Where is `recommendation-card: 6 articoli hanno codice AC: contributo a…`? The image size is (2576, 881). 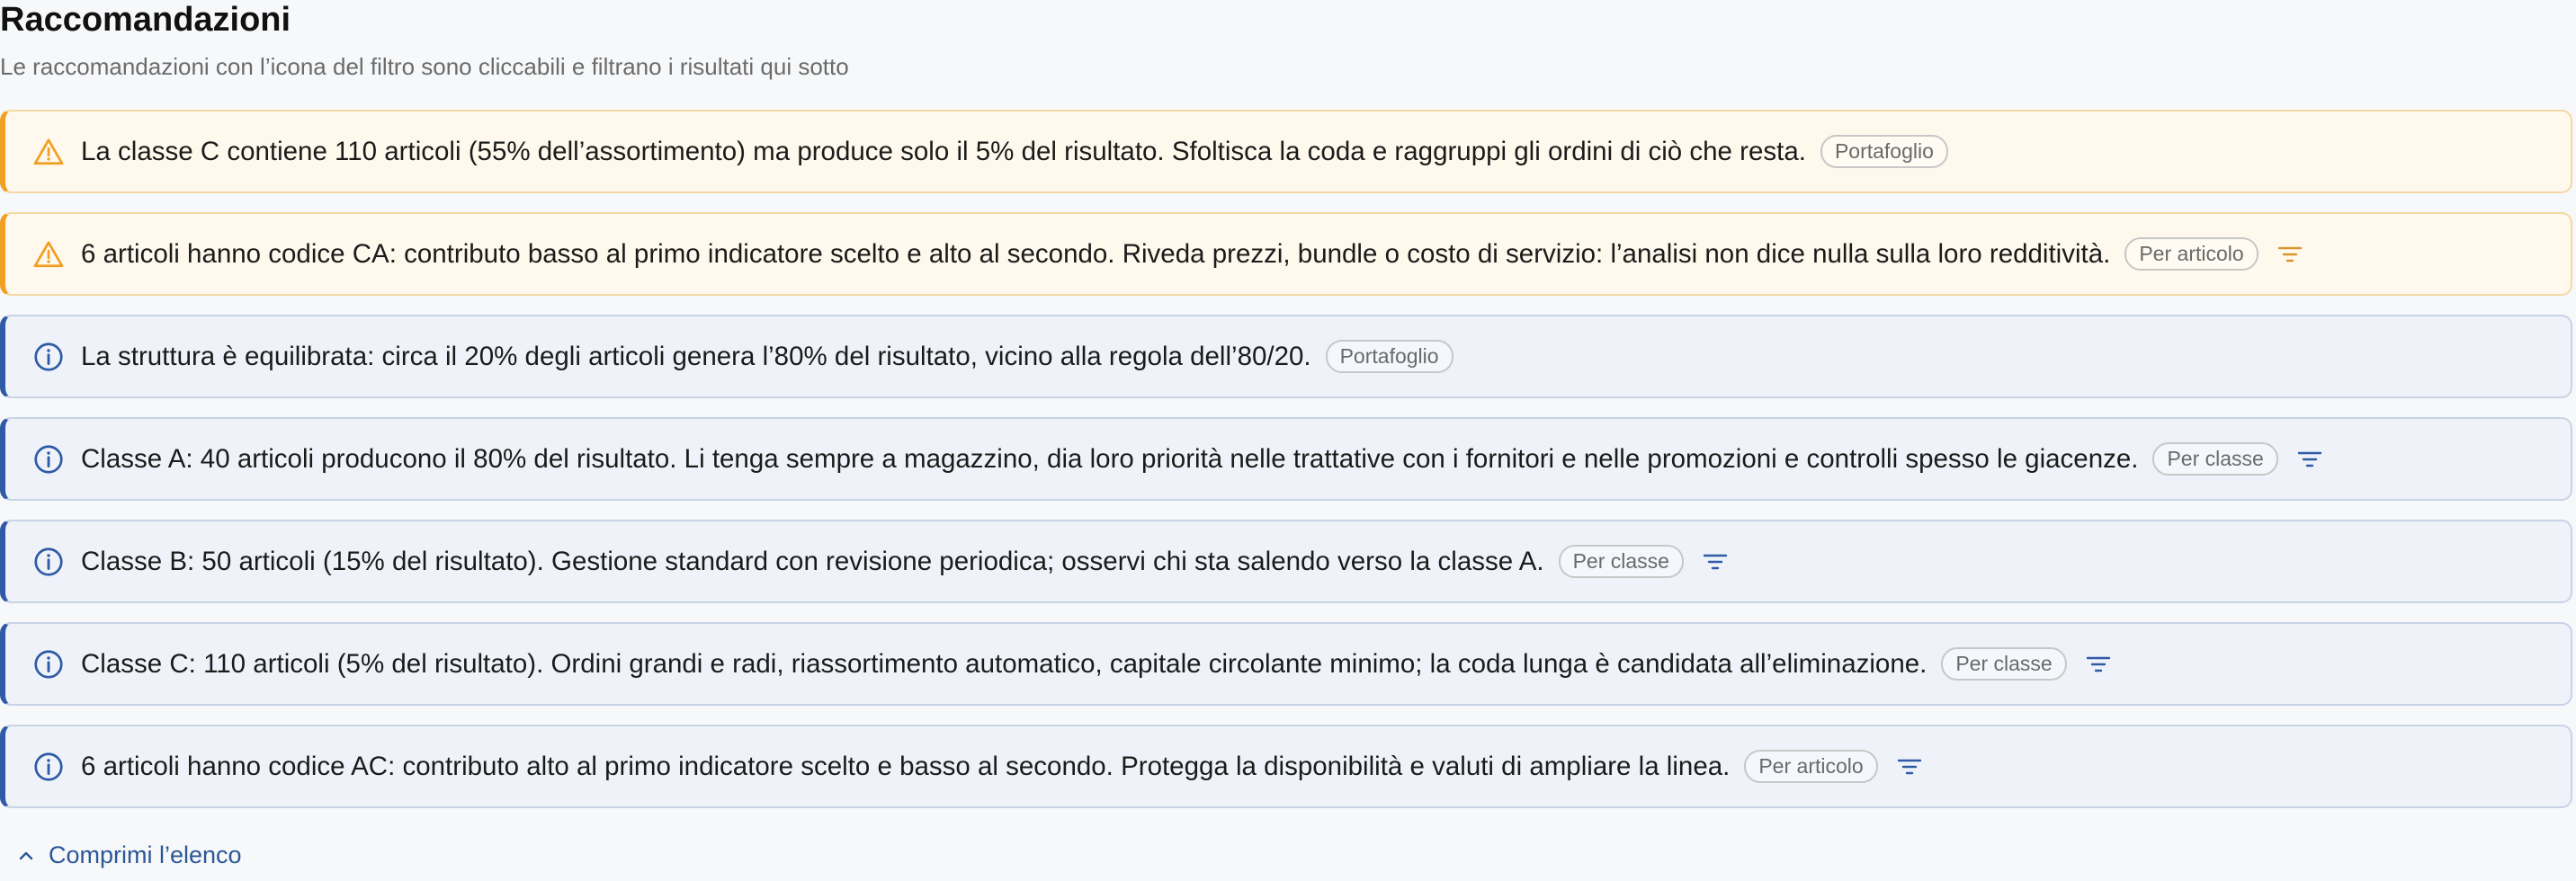 recommendation-card: 6 articoli hanno codice AC: contributo a… is located at coordinates (1286, 766).